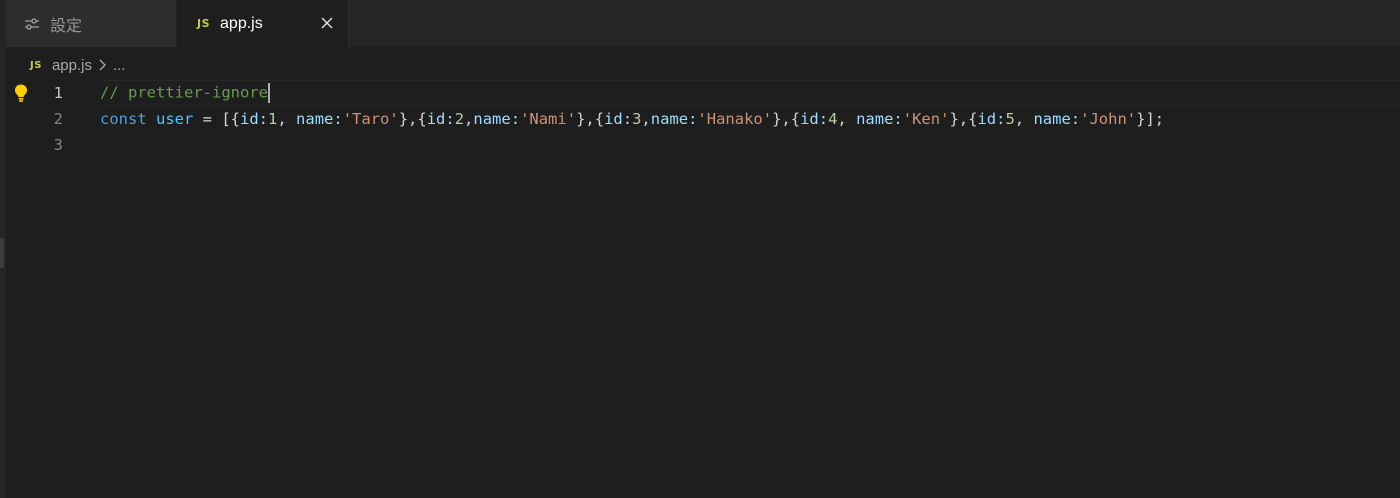  What do you see at coordinates (370, 119) in the screenshot?
I see `code-string: 'Taro'` at bounding box center [370, 119].